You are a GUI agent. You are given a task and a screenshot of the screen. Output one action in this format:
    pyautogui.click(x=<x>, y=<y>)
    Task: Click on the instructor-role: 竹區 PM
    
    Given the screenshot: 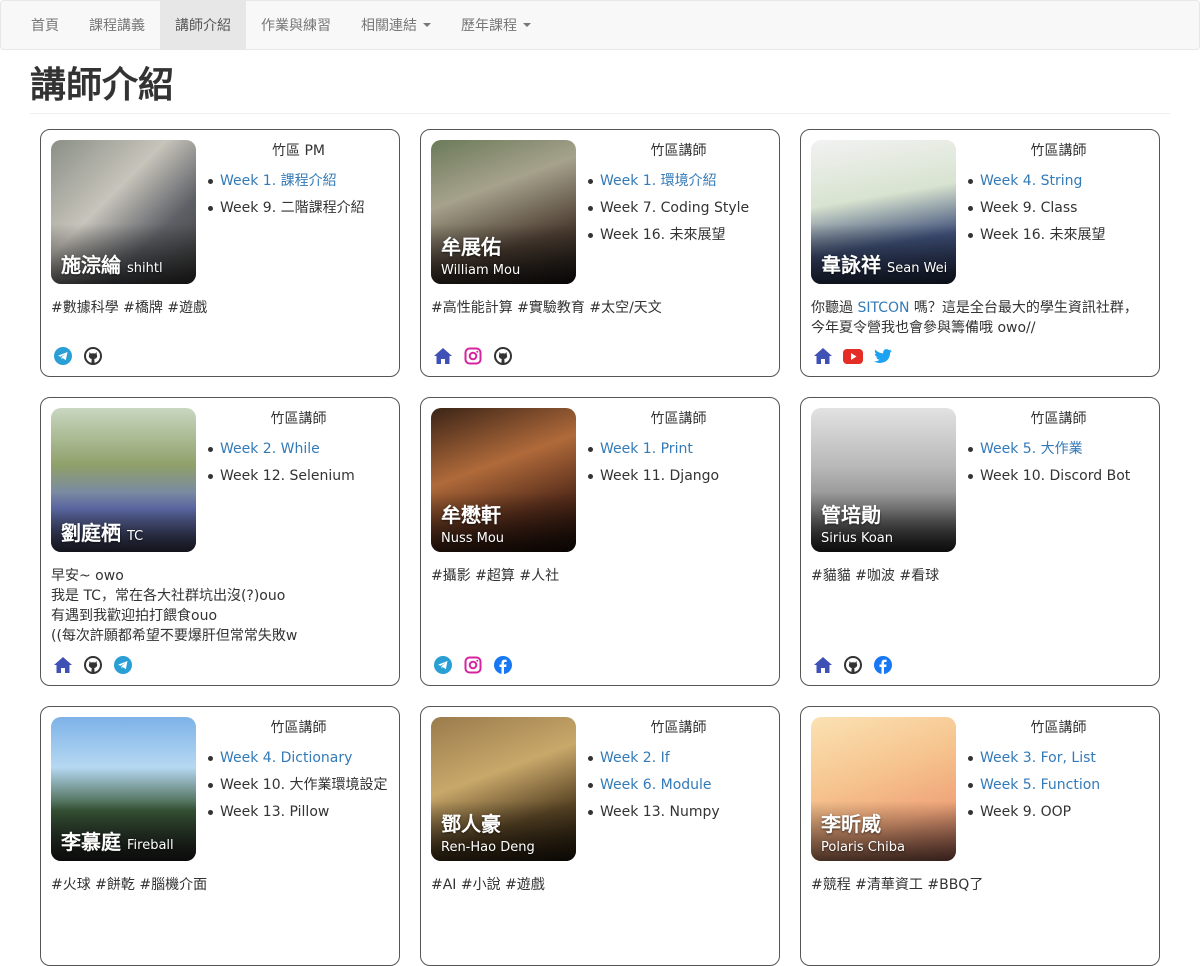 What is the action you would take?
    pyautogui.click(x=298, y=151)
    